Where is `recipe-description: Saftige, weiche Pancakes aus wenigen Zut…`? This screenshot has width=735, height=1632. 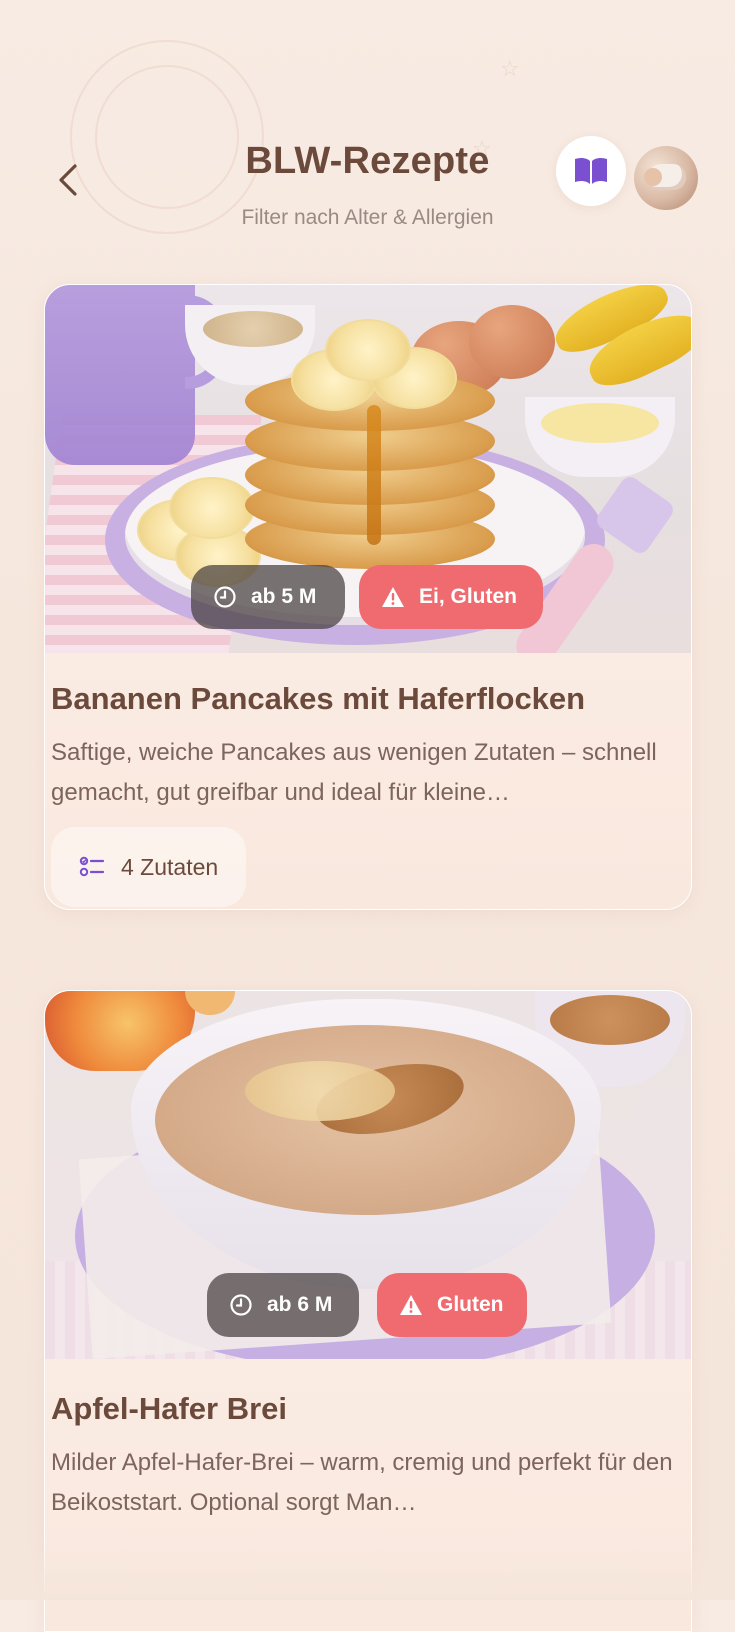
recipe-description: Saftige, weiche Pancakes aus wenigen Zut… is located at coordinates (354, 772).